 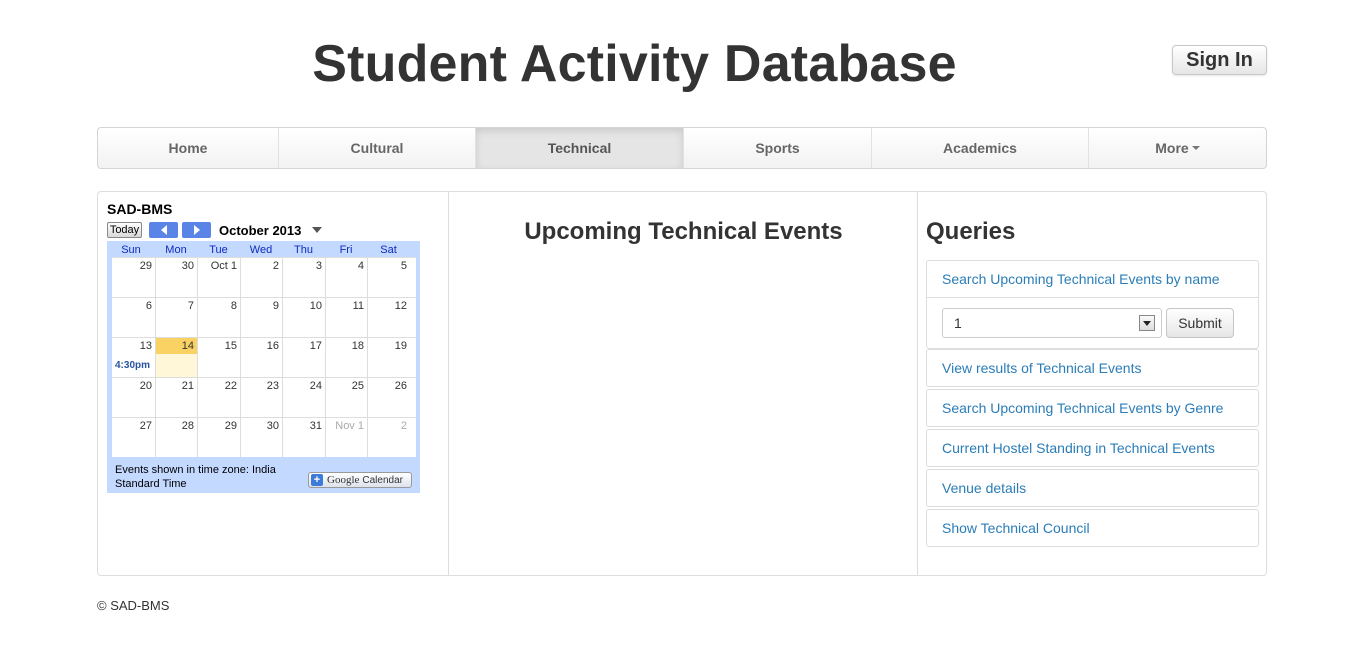 I want to click on weekday-label: Thu, so click(x=303, y=250).